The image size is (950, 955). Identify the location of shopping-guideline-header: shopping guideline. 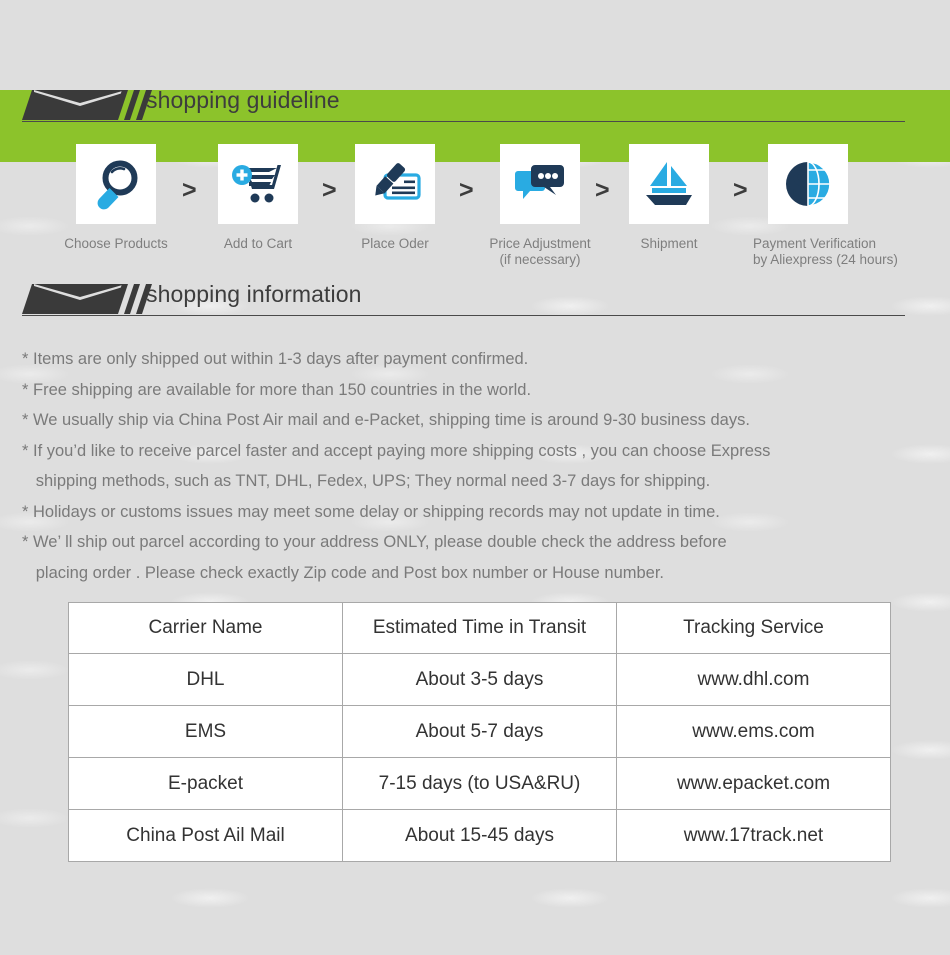
(475, 108).